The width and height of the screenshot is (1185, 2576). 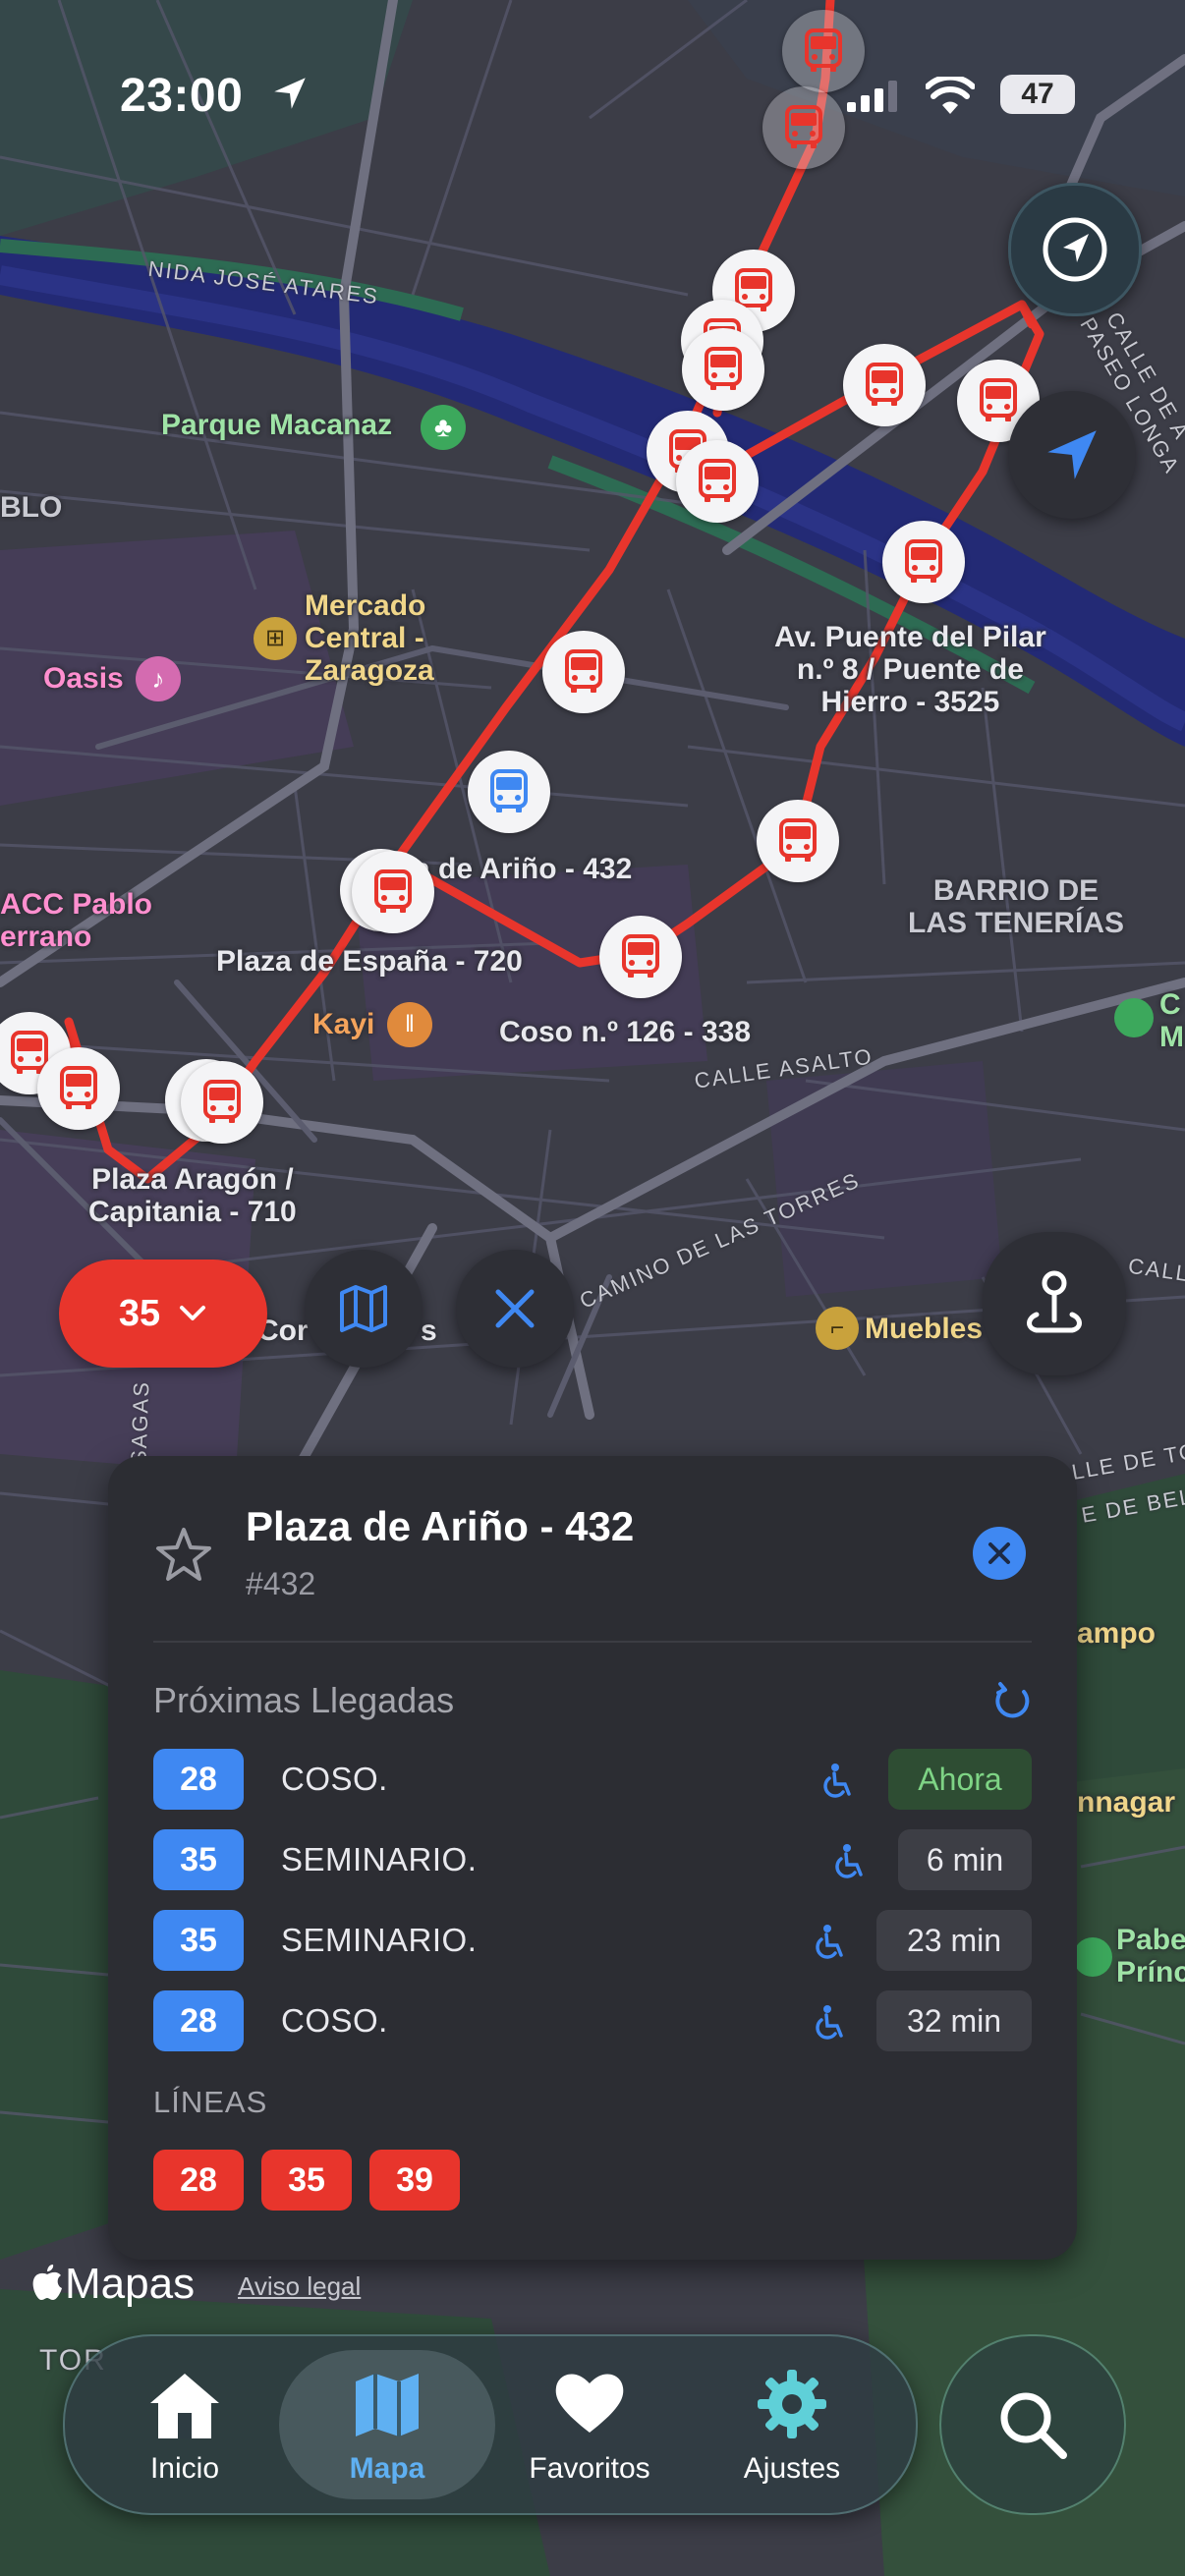 What do you see at coordinates (1017, 923) in the screenshot?
I see `district-line: LAS TENERÍAS` at bounding box center [1017, 923].